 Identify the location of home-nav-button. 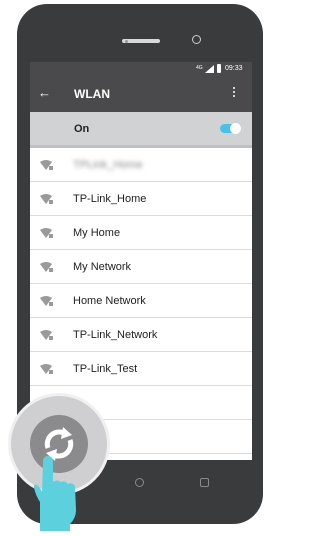
(139, 482).